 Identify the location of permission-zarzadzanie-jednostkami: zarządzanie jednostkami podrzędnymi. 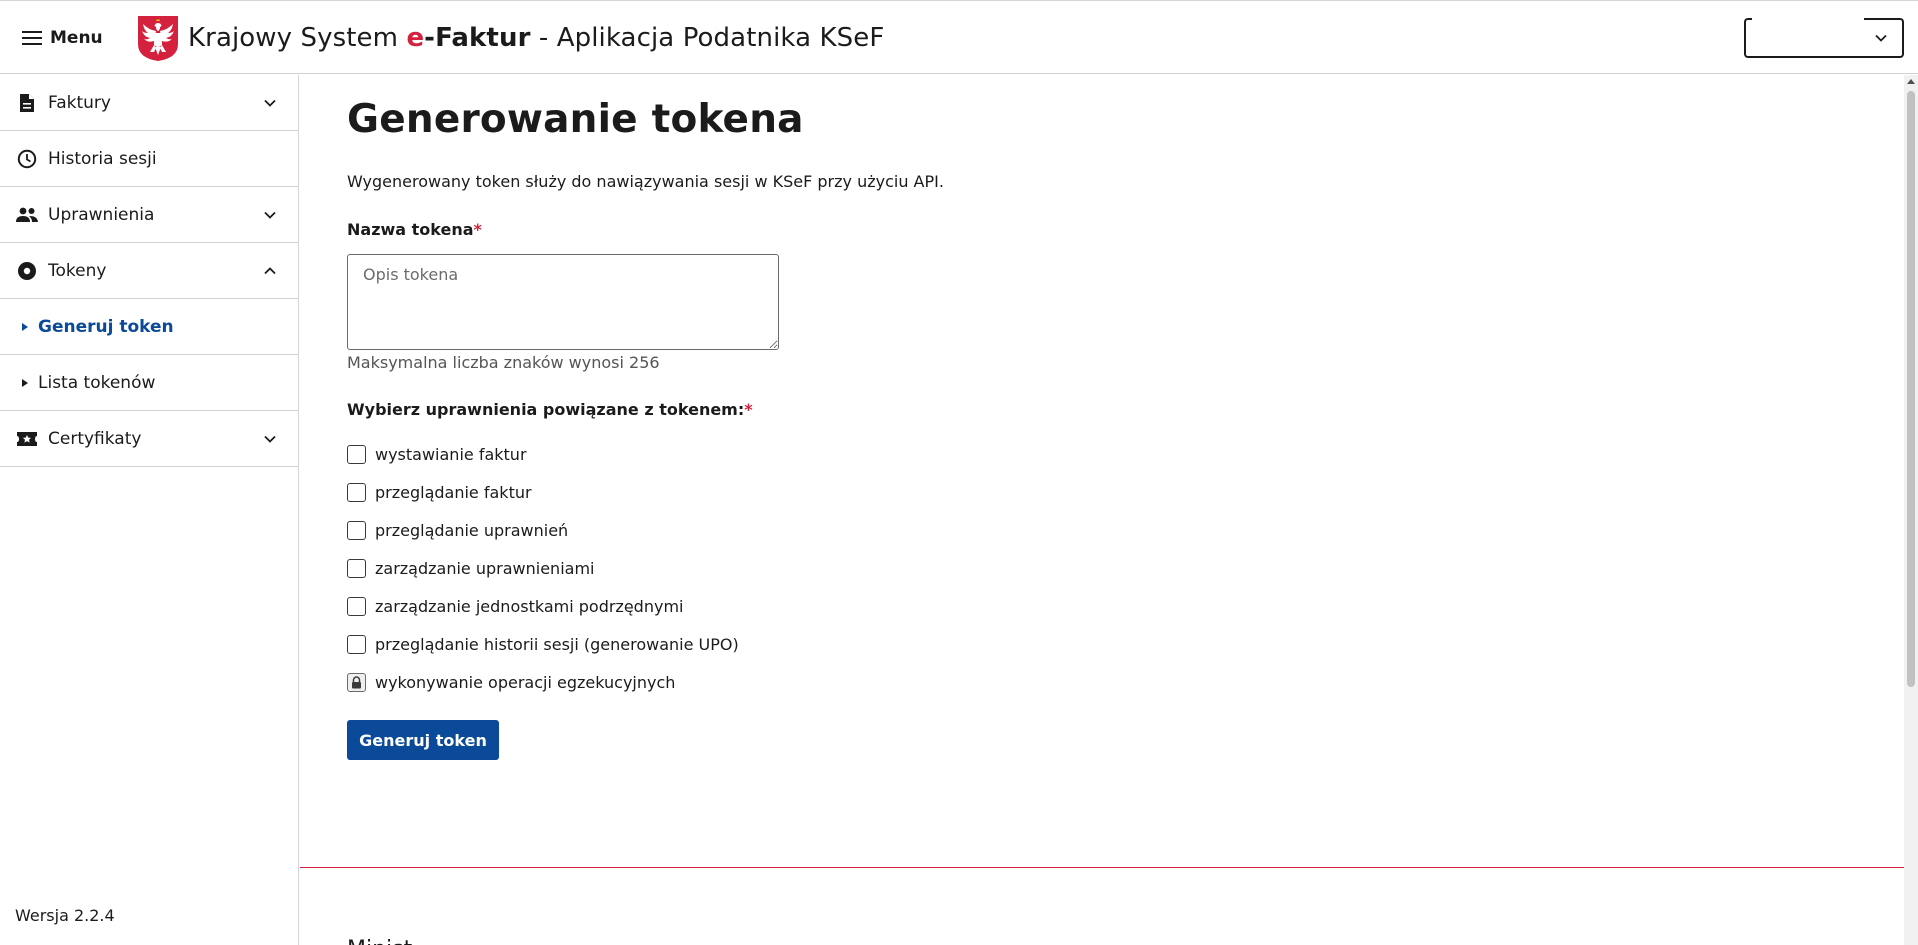
(543, 606).